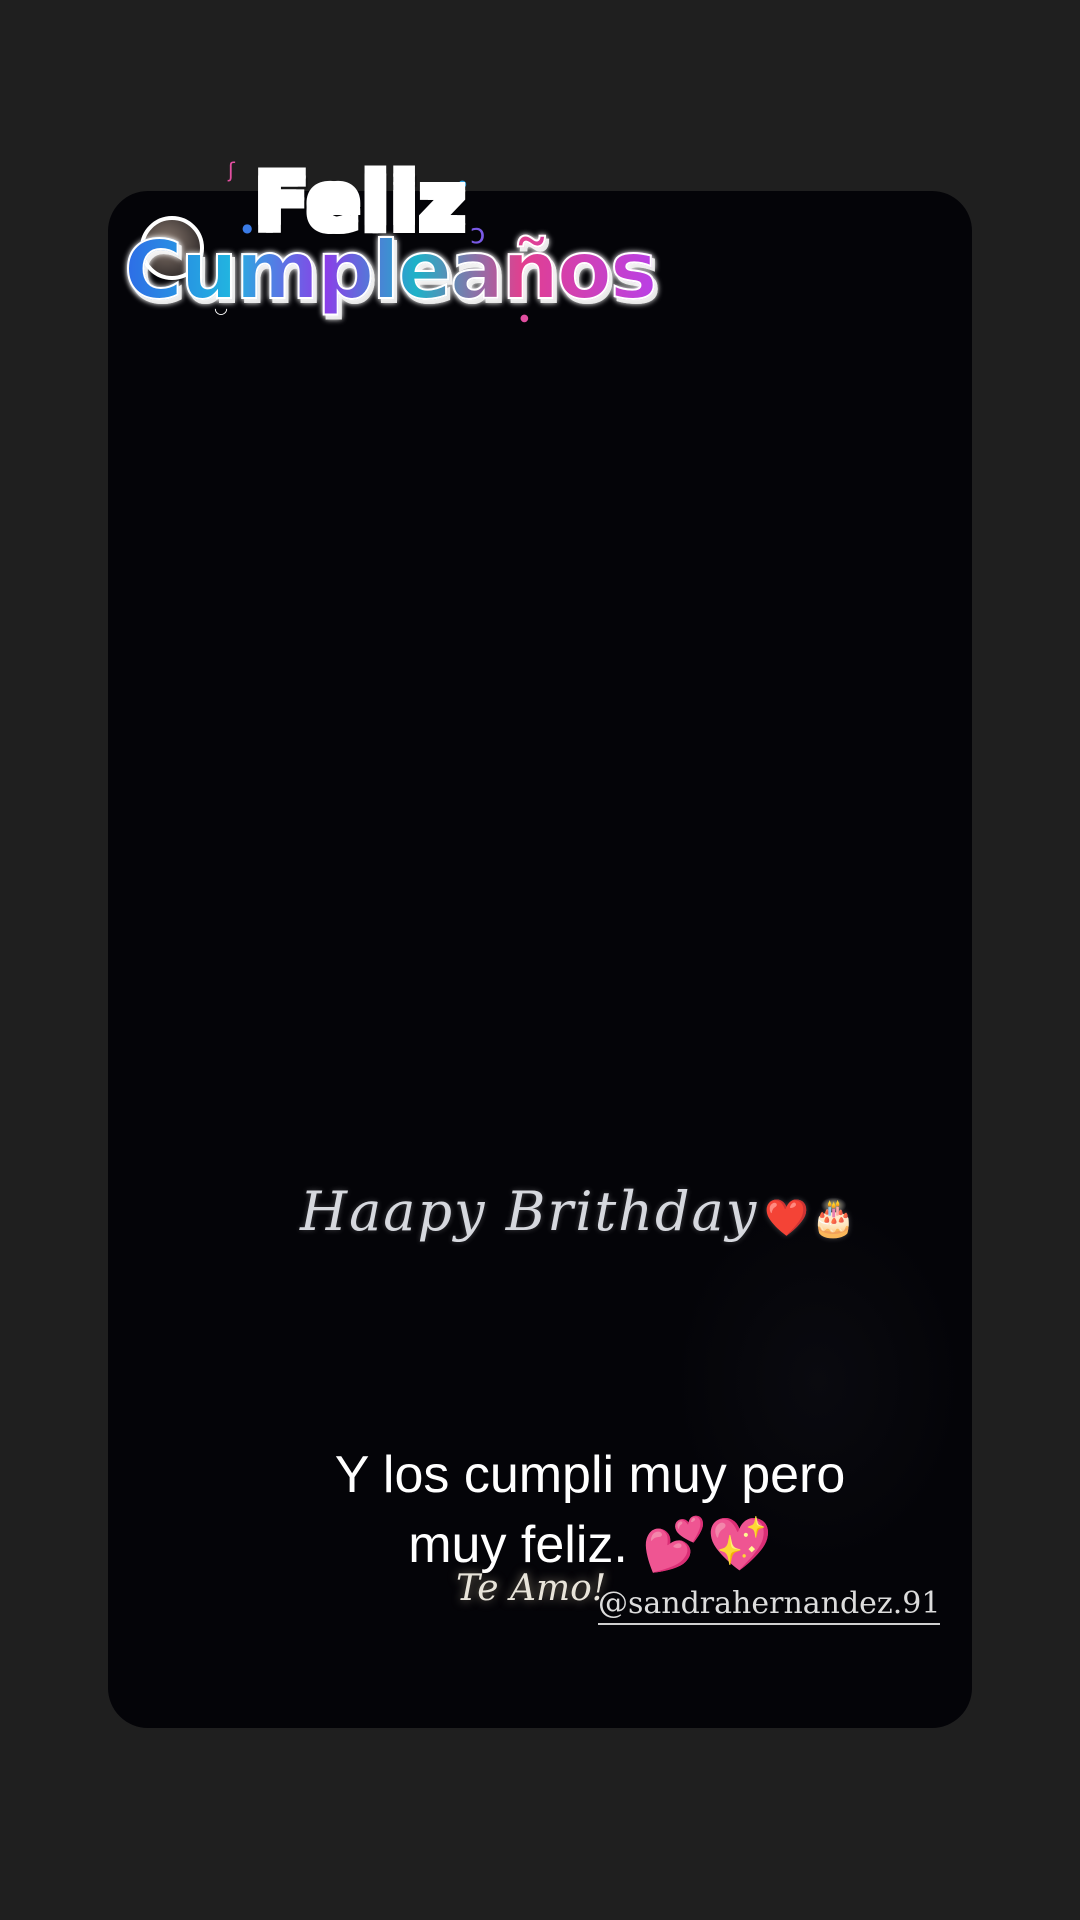 The width and height of the screenshot is (1080, 1920). Describe the element at coordinates (390, 270) in the screenshot. I see `sticker-title-line2: Cumpleaños` at that location.